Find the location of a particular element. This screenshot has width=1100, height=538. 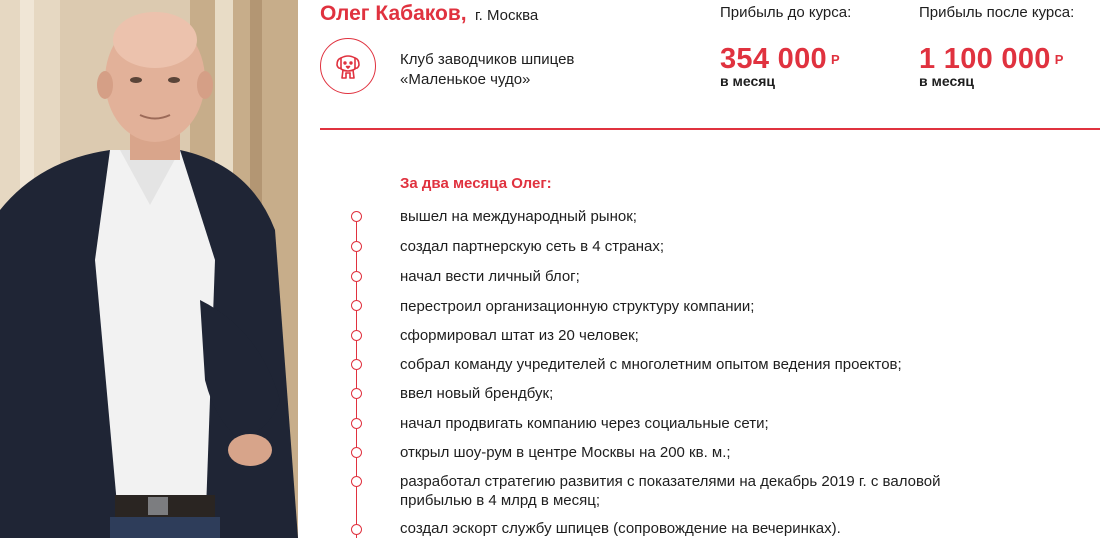

profit-before-value: 354 000 Р is located at coordinates (785, 59).